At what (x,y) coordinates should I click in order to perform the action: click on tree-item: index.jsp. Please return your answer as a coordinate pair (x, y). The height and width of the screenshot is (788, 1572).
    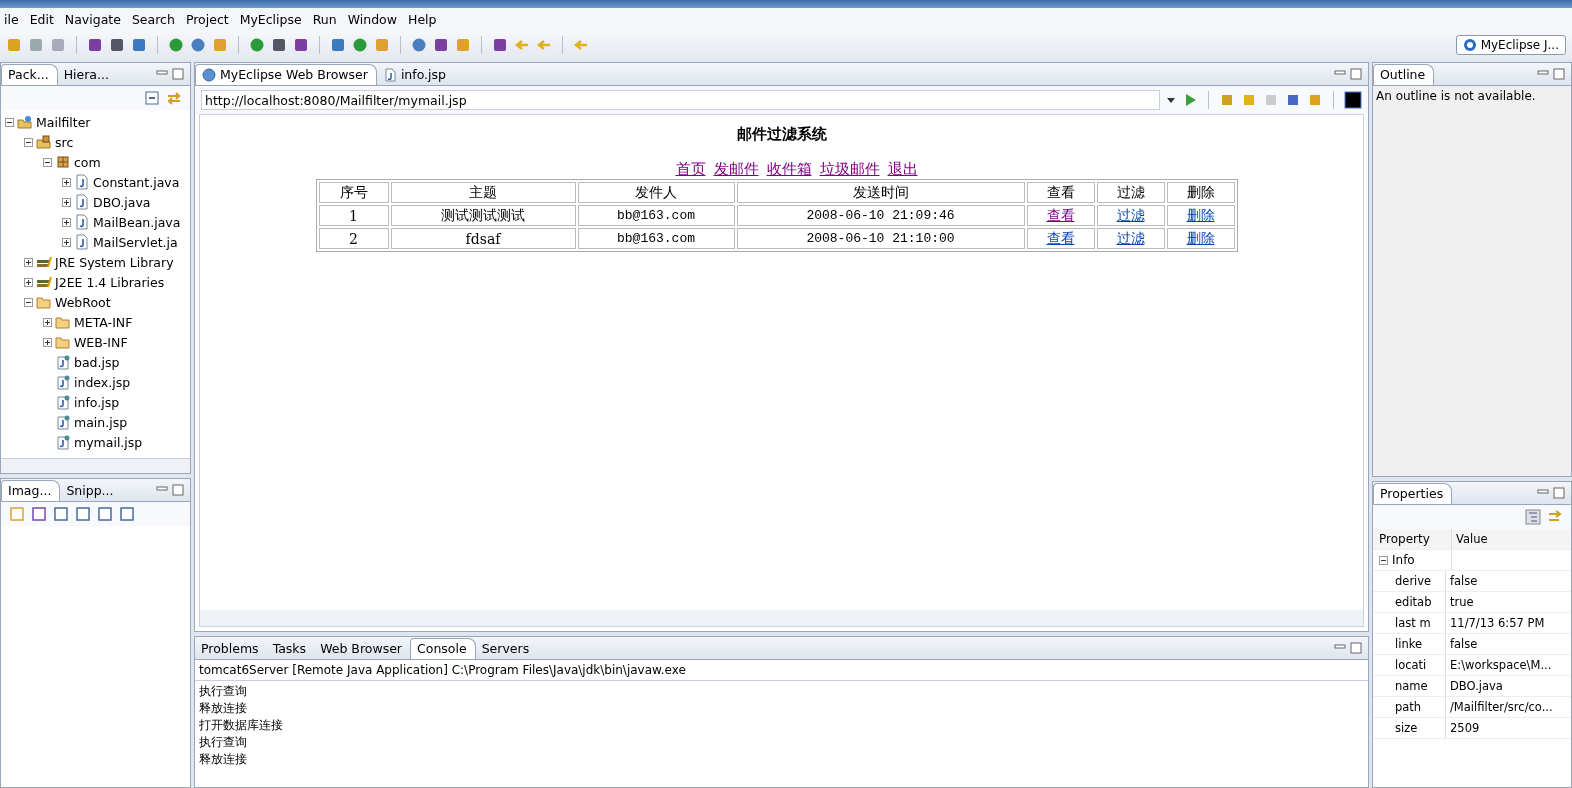
    Looking at the image, I should click on (102, 382).